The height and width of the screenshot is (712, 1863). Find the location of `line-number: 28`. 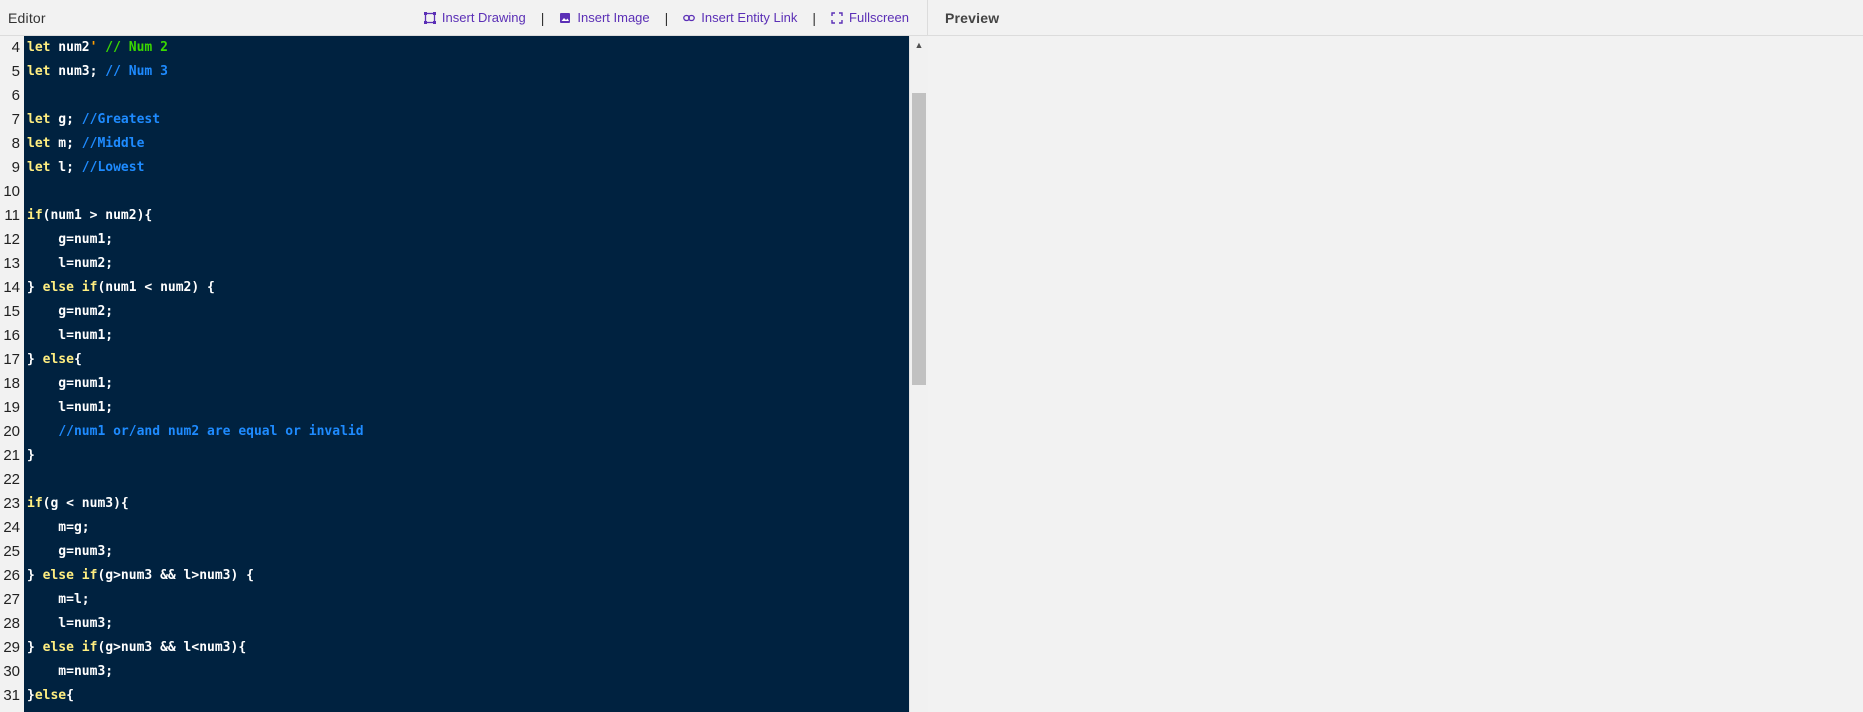

line-number: 28 is located at coordinates (11, 623).